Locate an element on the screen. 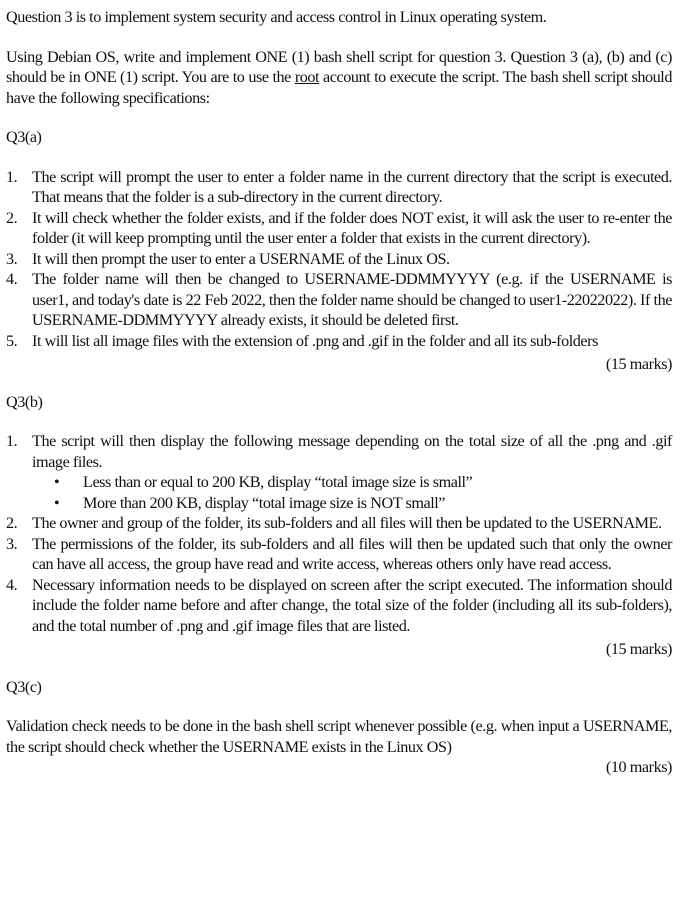 This screenshot has width=680, height=903. item-number: 5. is located at coordinates (12, 340).